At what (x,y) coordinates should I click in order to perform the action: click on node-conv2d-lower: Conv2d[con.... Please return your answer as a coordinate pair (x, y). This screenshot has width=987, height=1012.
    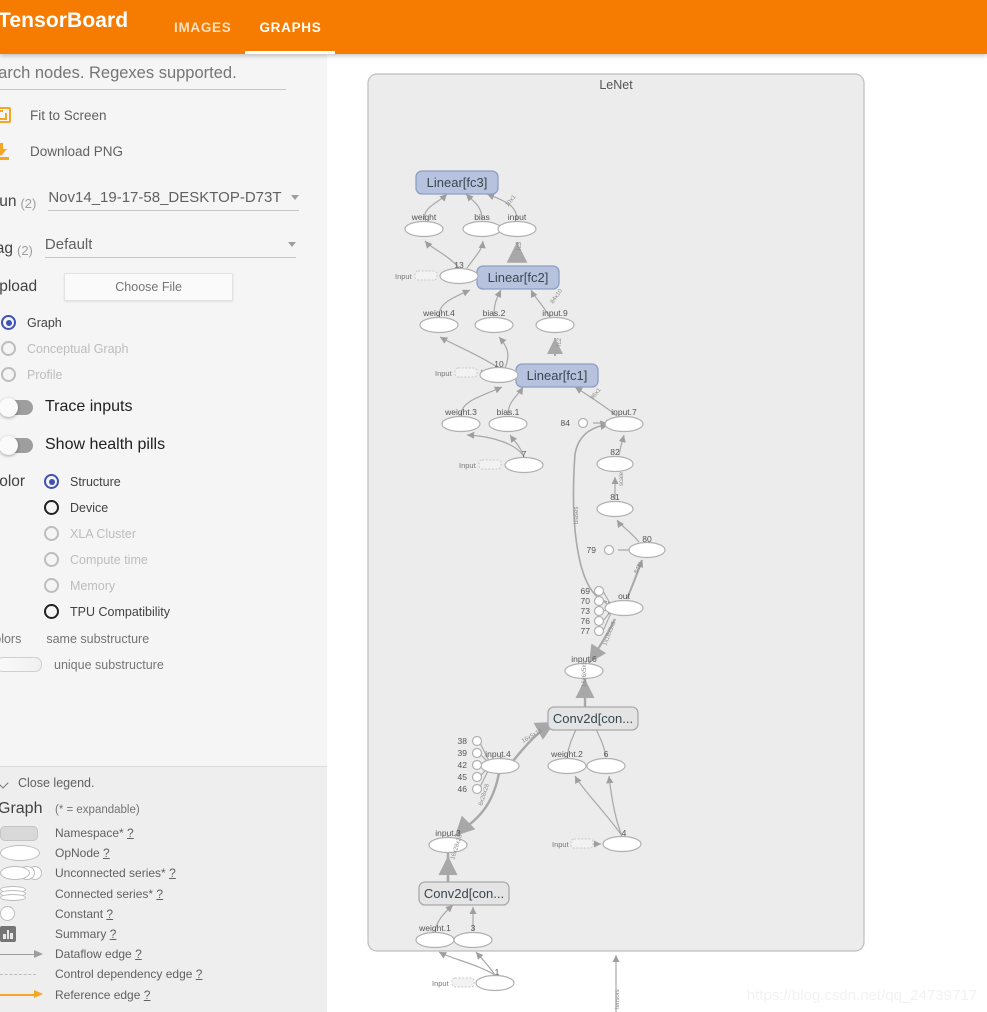
    Looking at the image, I should click on (464, 893).